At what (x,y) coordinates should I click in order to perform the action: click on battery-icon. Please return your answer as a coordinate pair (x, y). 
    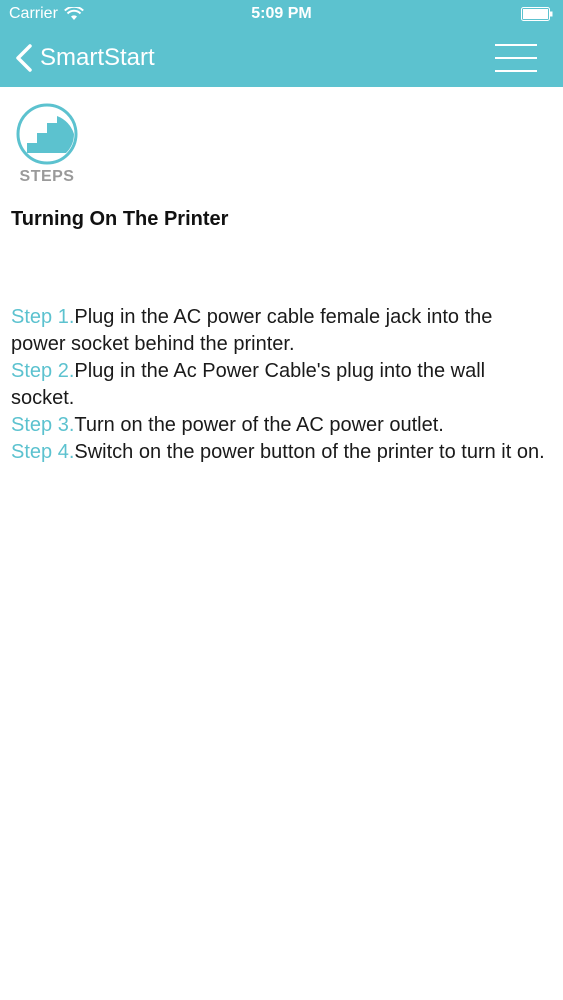
    Looking at the image, I should click on (537, 14).